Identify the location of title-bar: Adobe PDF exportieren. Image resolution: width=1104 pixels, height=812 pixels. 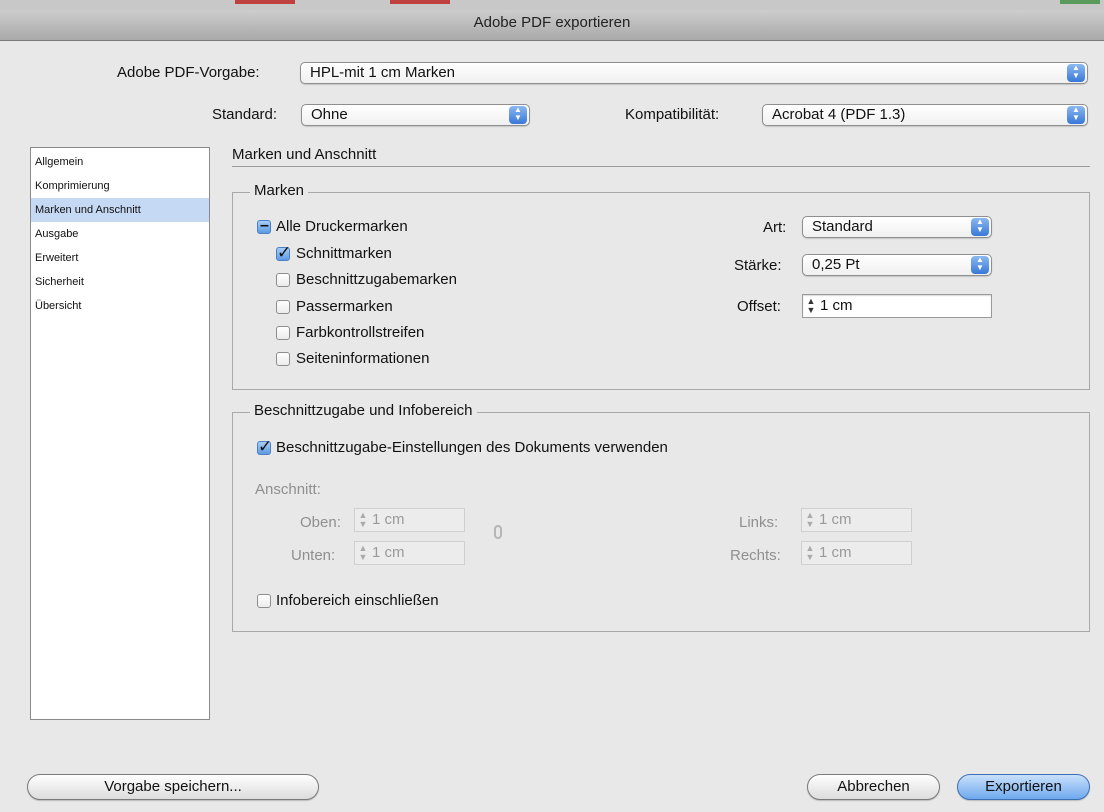
(552, 20).